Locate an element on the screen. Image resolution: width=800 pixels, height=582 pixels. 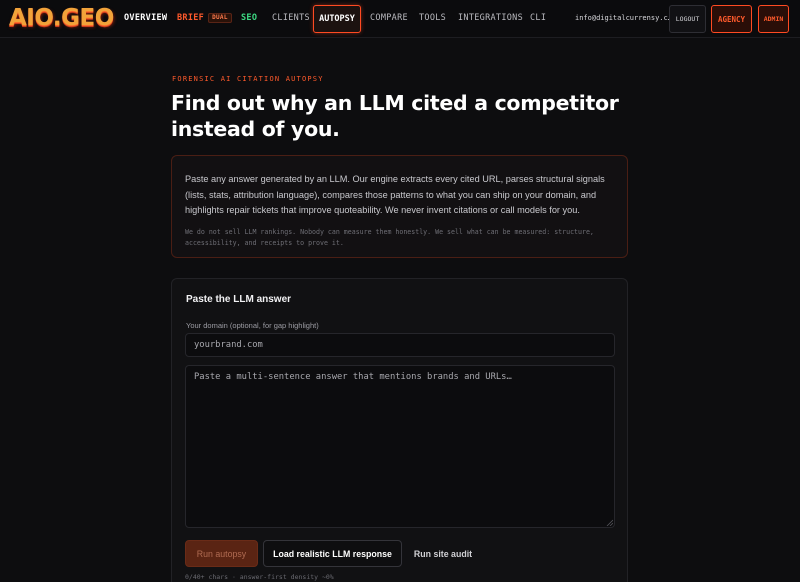
nav-integrations: INTEGRATIONS is located at coordinates (490, 18).